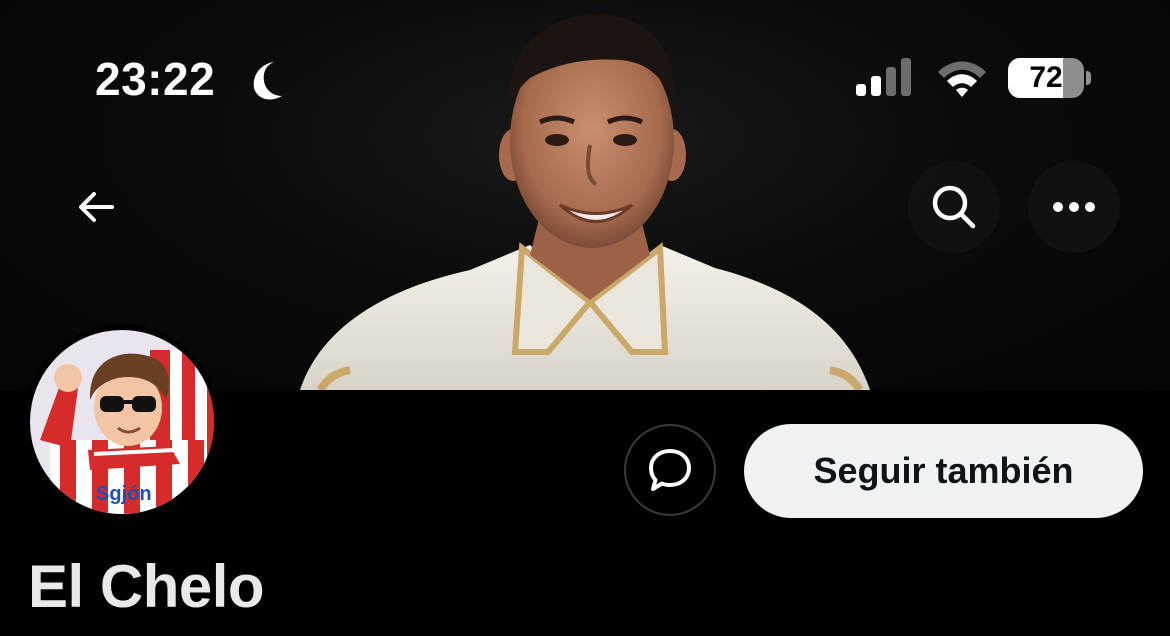  I want to click on display-name: El Chelo, so click(146, 586).